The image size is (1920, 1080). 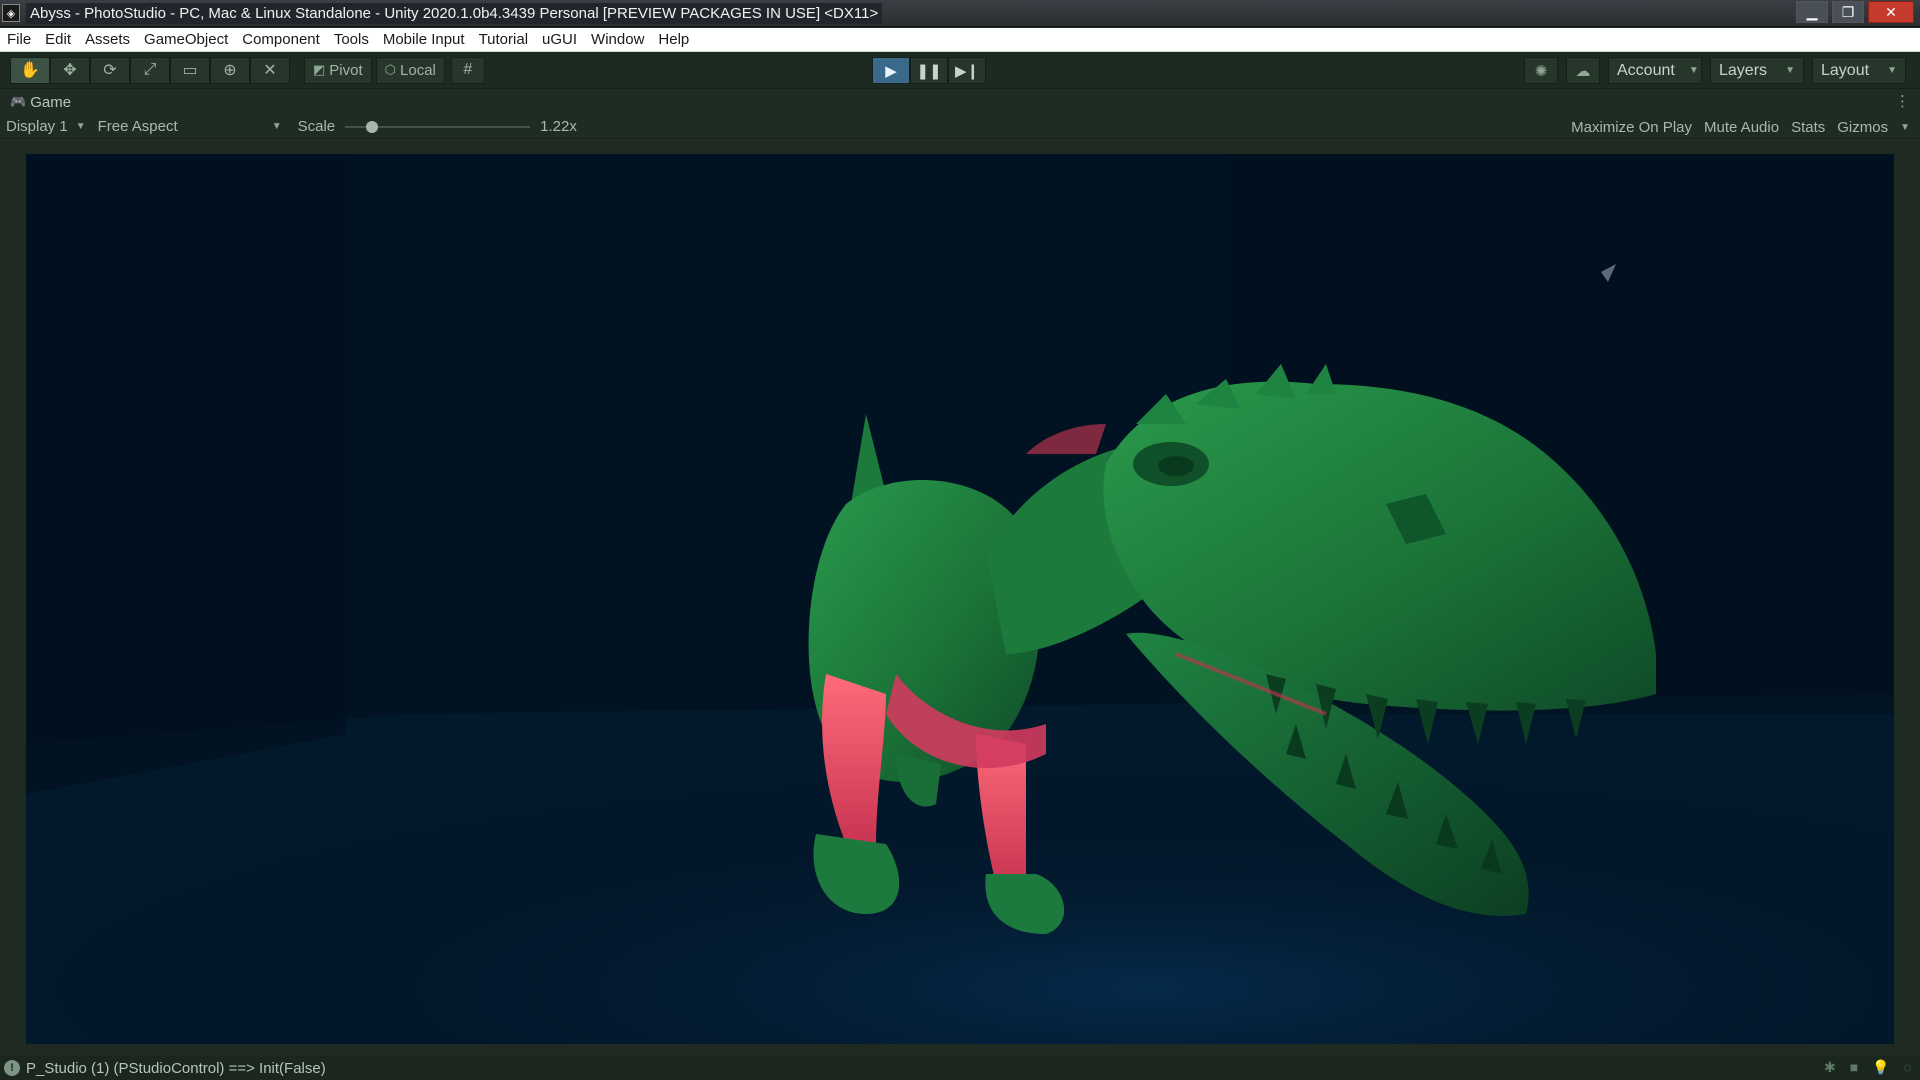 I want to click on pivot-toggle: ◩ Pivot, so click(x=338, y=70).